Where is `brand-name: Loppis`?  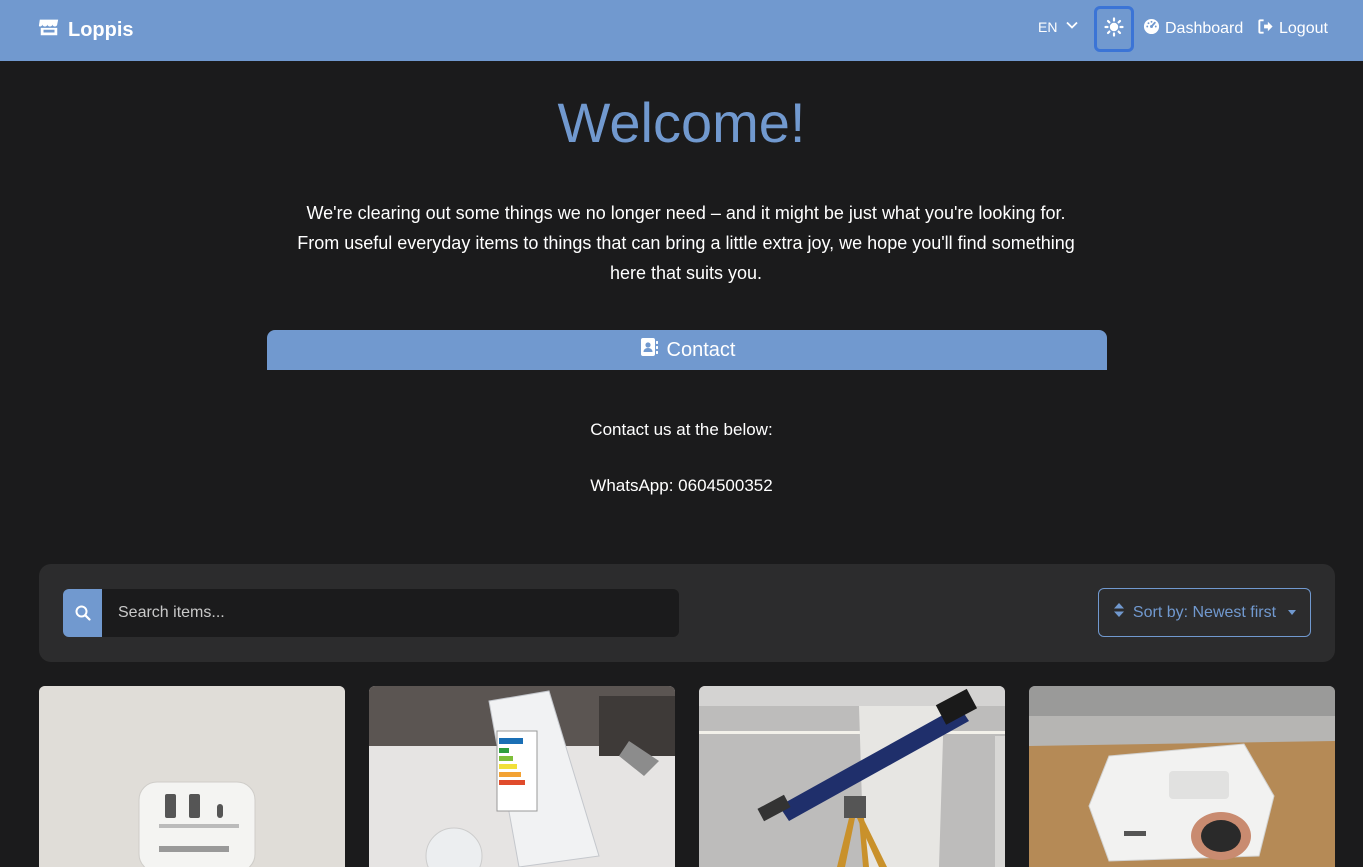 brand-name: Loppis is located at coordinates (101, 29).